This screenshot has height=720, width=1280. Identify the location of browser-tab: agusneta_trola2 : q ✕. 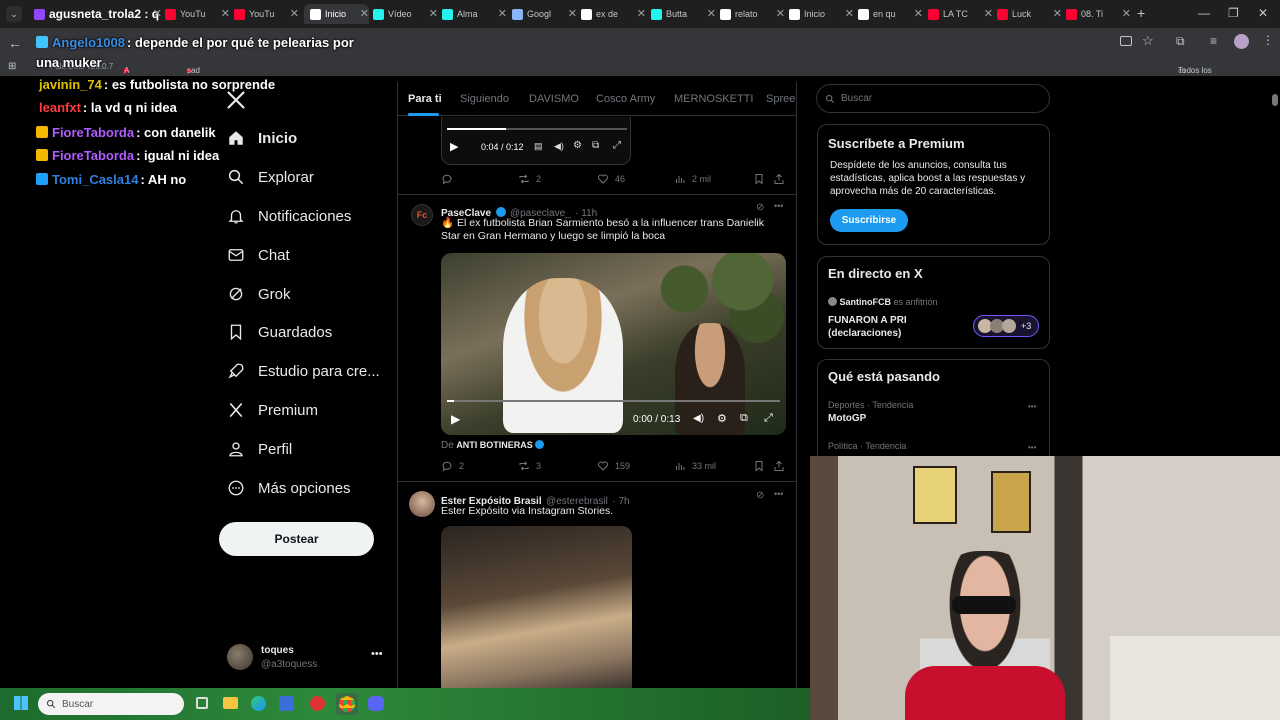
(98, 14).